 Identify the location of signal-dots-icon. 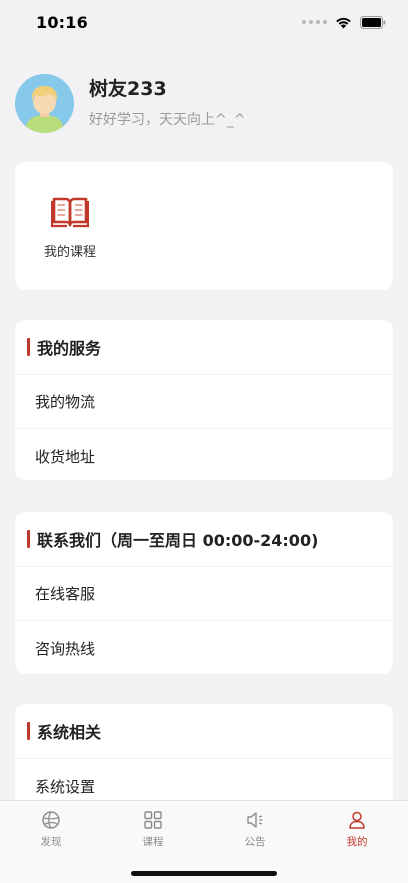
(314, 22).